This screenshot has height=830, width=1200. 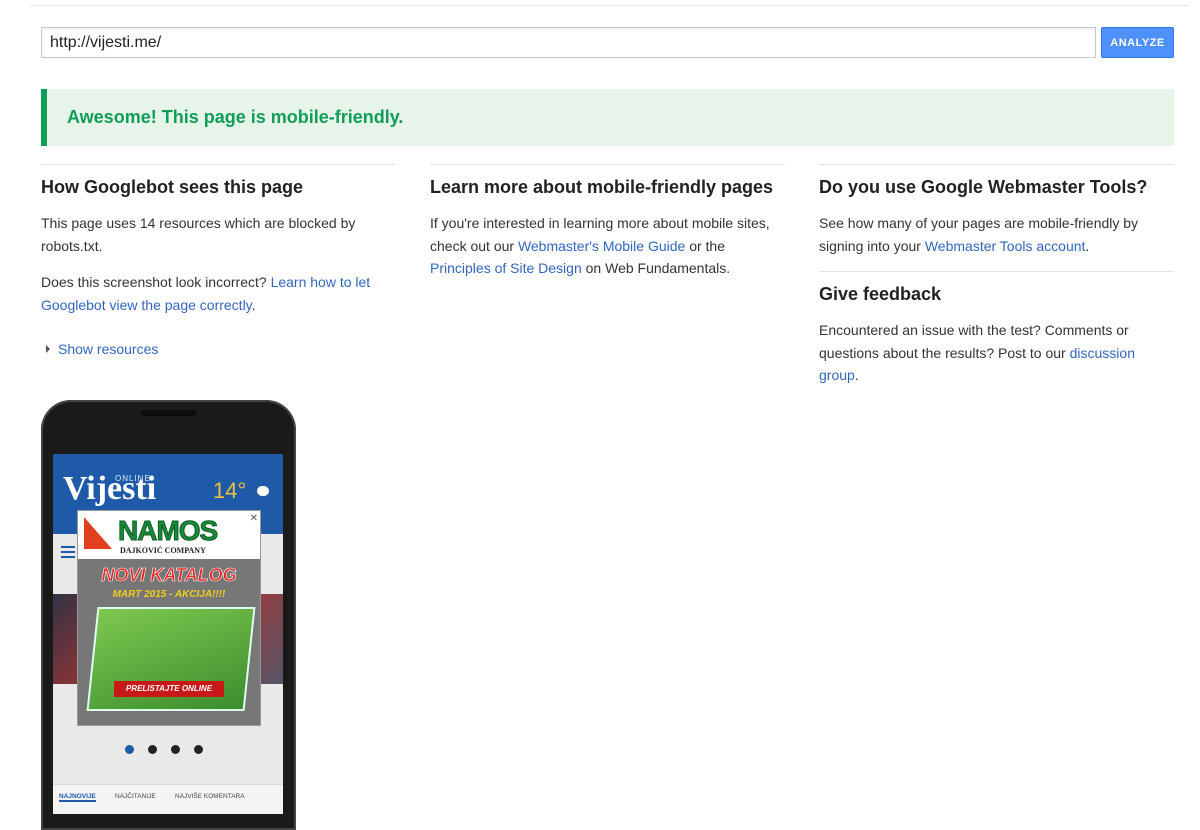 I want to click on ad-header: NAMOS DAJKOVIĆ COMPANY ✕, so click(x=169, y=535).